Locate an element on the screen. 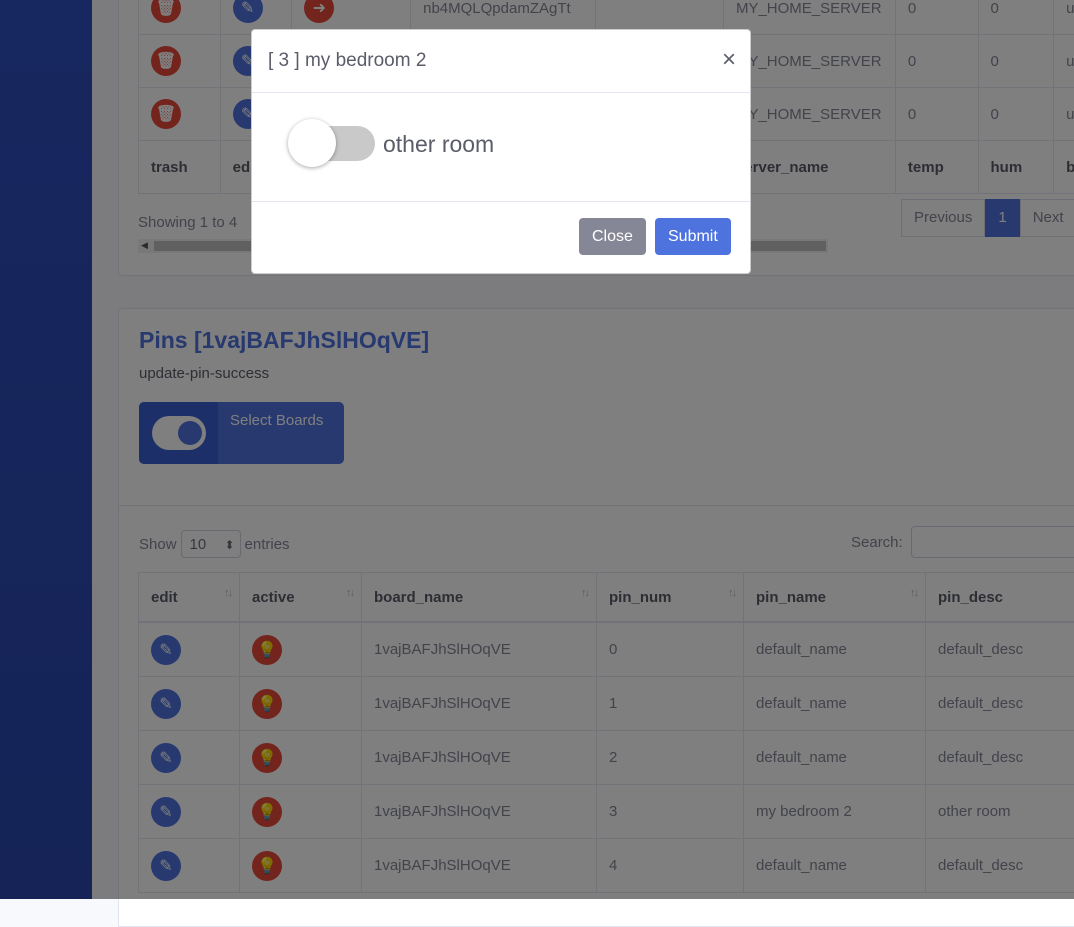 This screenshot has width=1074, height=927. modal-title: [ 3 ] my bedroom 2 is located at coordinates (347, 61).